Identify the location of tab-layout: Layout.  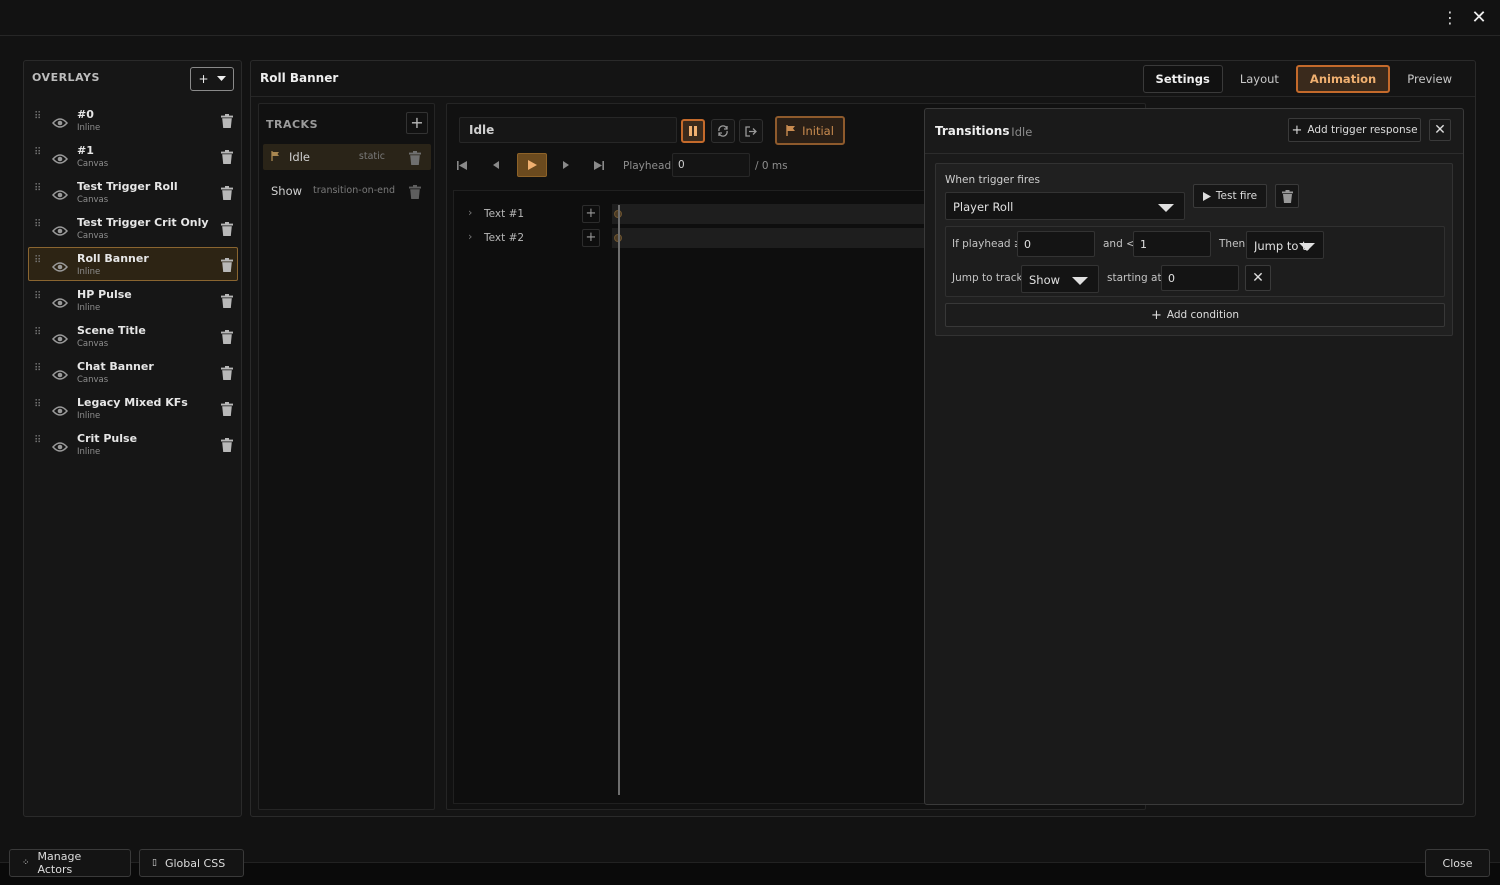
(1259, 79).